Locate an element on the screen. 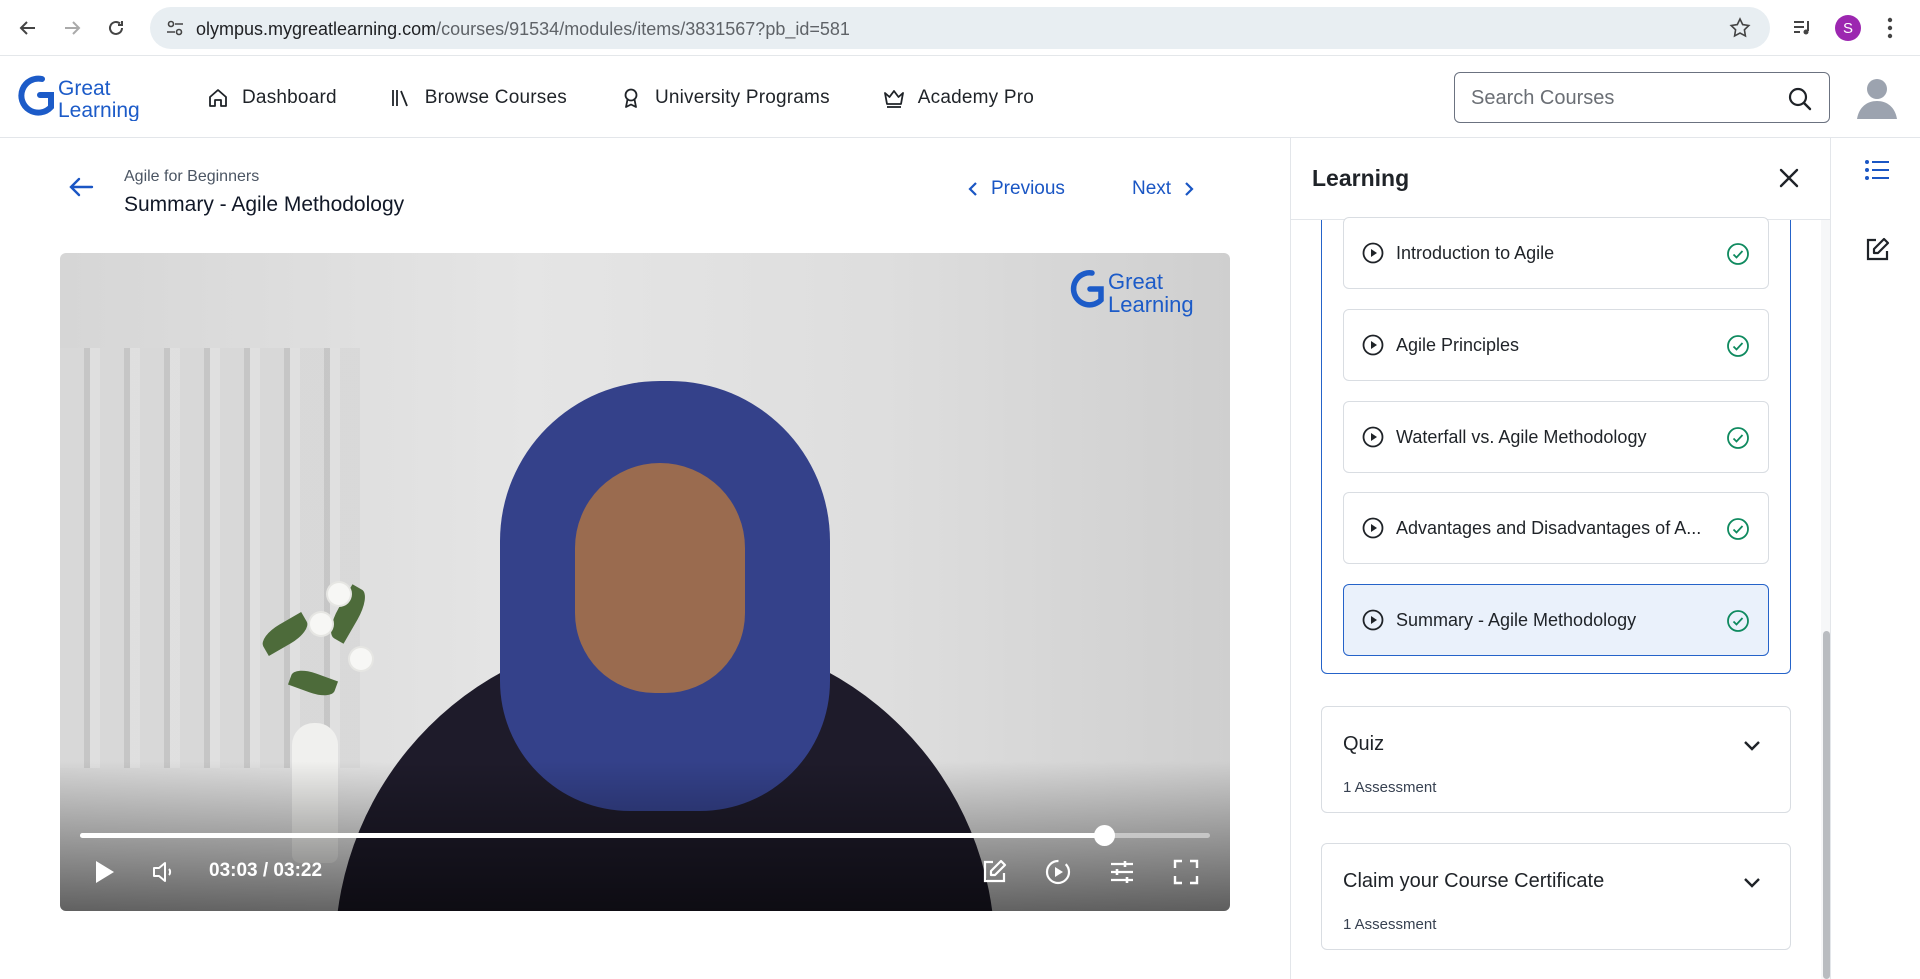 This screenshot has width=1920, height=979. media-control-icon is located at coordinates (1802, 28).